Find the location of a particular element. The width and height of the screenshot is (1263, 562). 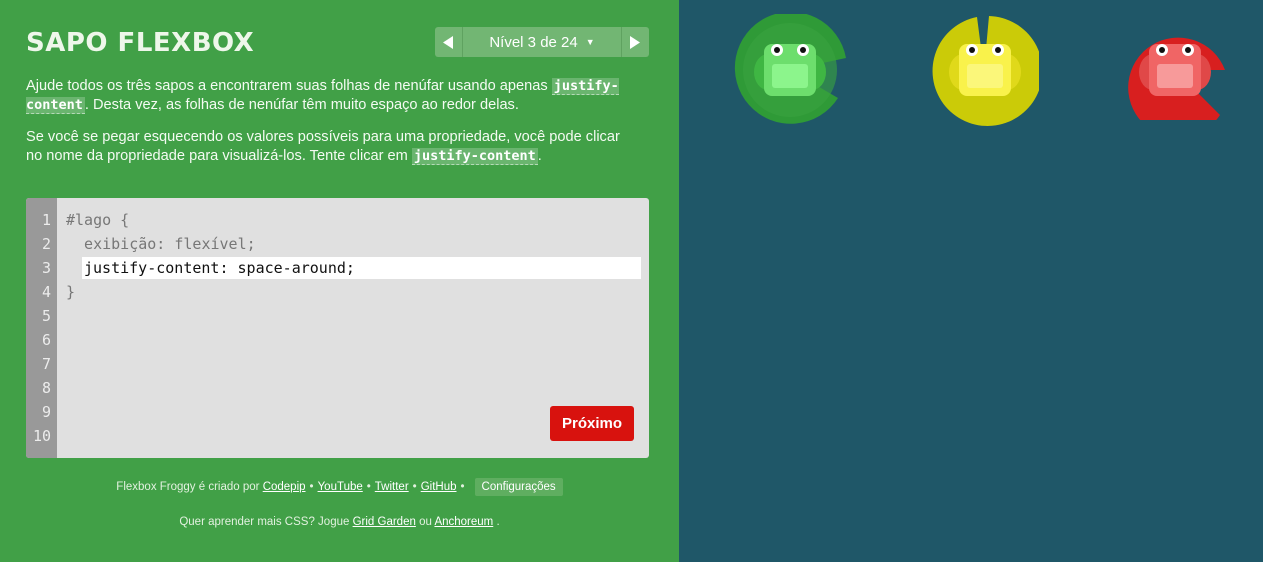

anchoreum-link: Anchoreum is located at coordinates (463, 522).